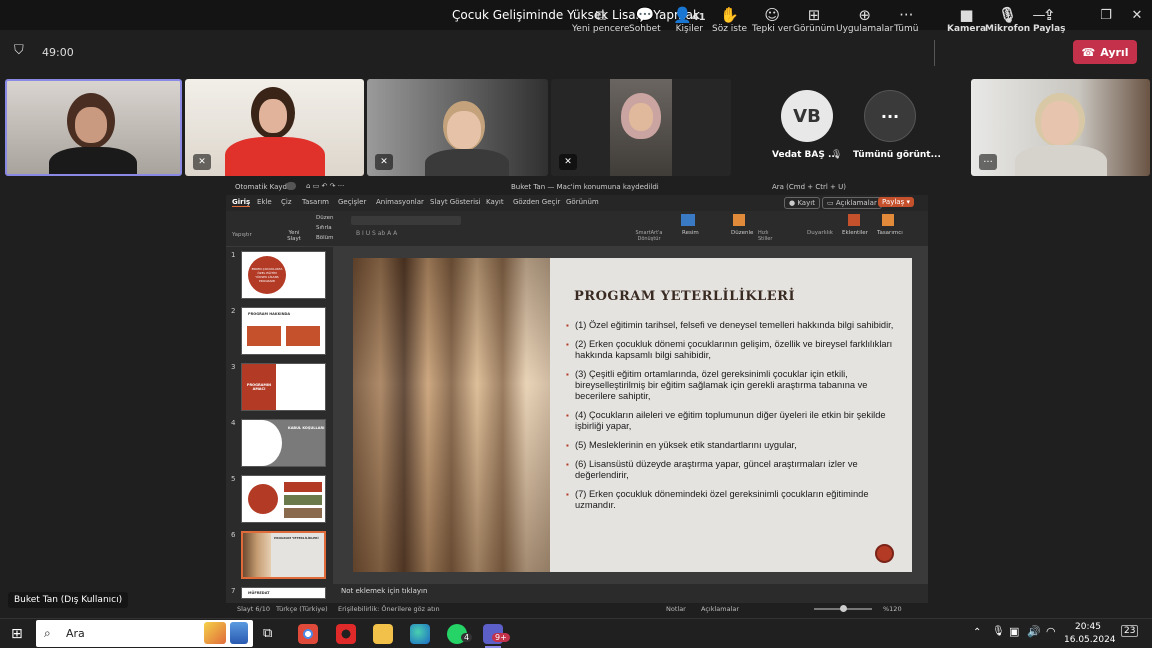 The width and height of the screenshot is (1152, 648). What do you see at coordinates (676, 609) in the screenshot?
I see `notes-toggle: Notlar` at bounding box center [676, 609].